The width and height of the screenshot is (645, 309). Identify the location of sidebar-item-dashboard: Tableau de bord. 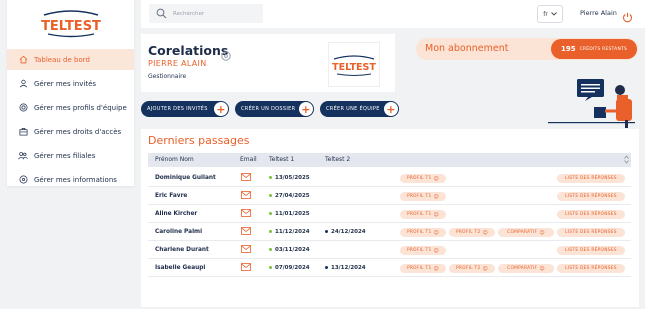
(70, 59).